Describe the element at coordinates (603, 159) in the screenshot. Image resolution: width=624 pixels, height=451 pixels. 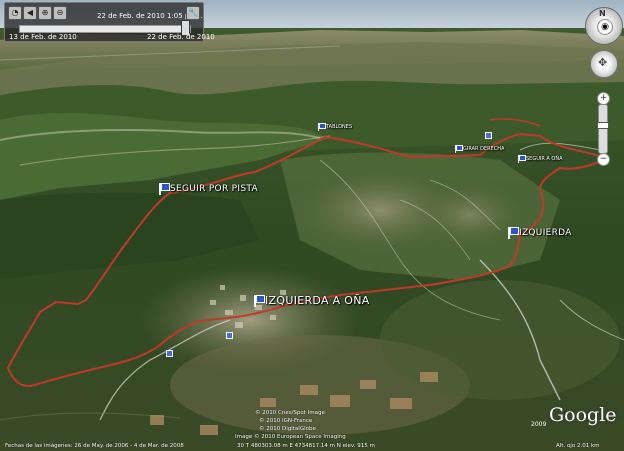
I see `zoom-out-button: −` at that location.